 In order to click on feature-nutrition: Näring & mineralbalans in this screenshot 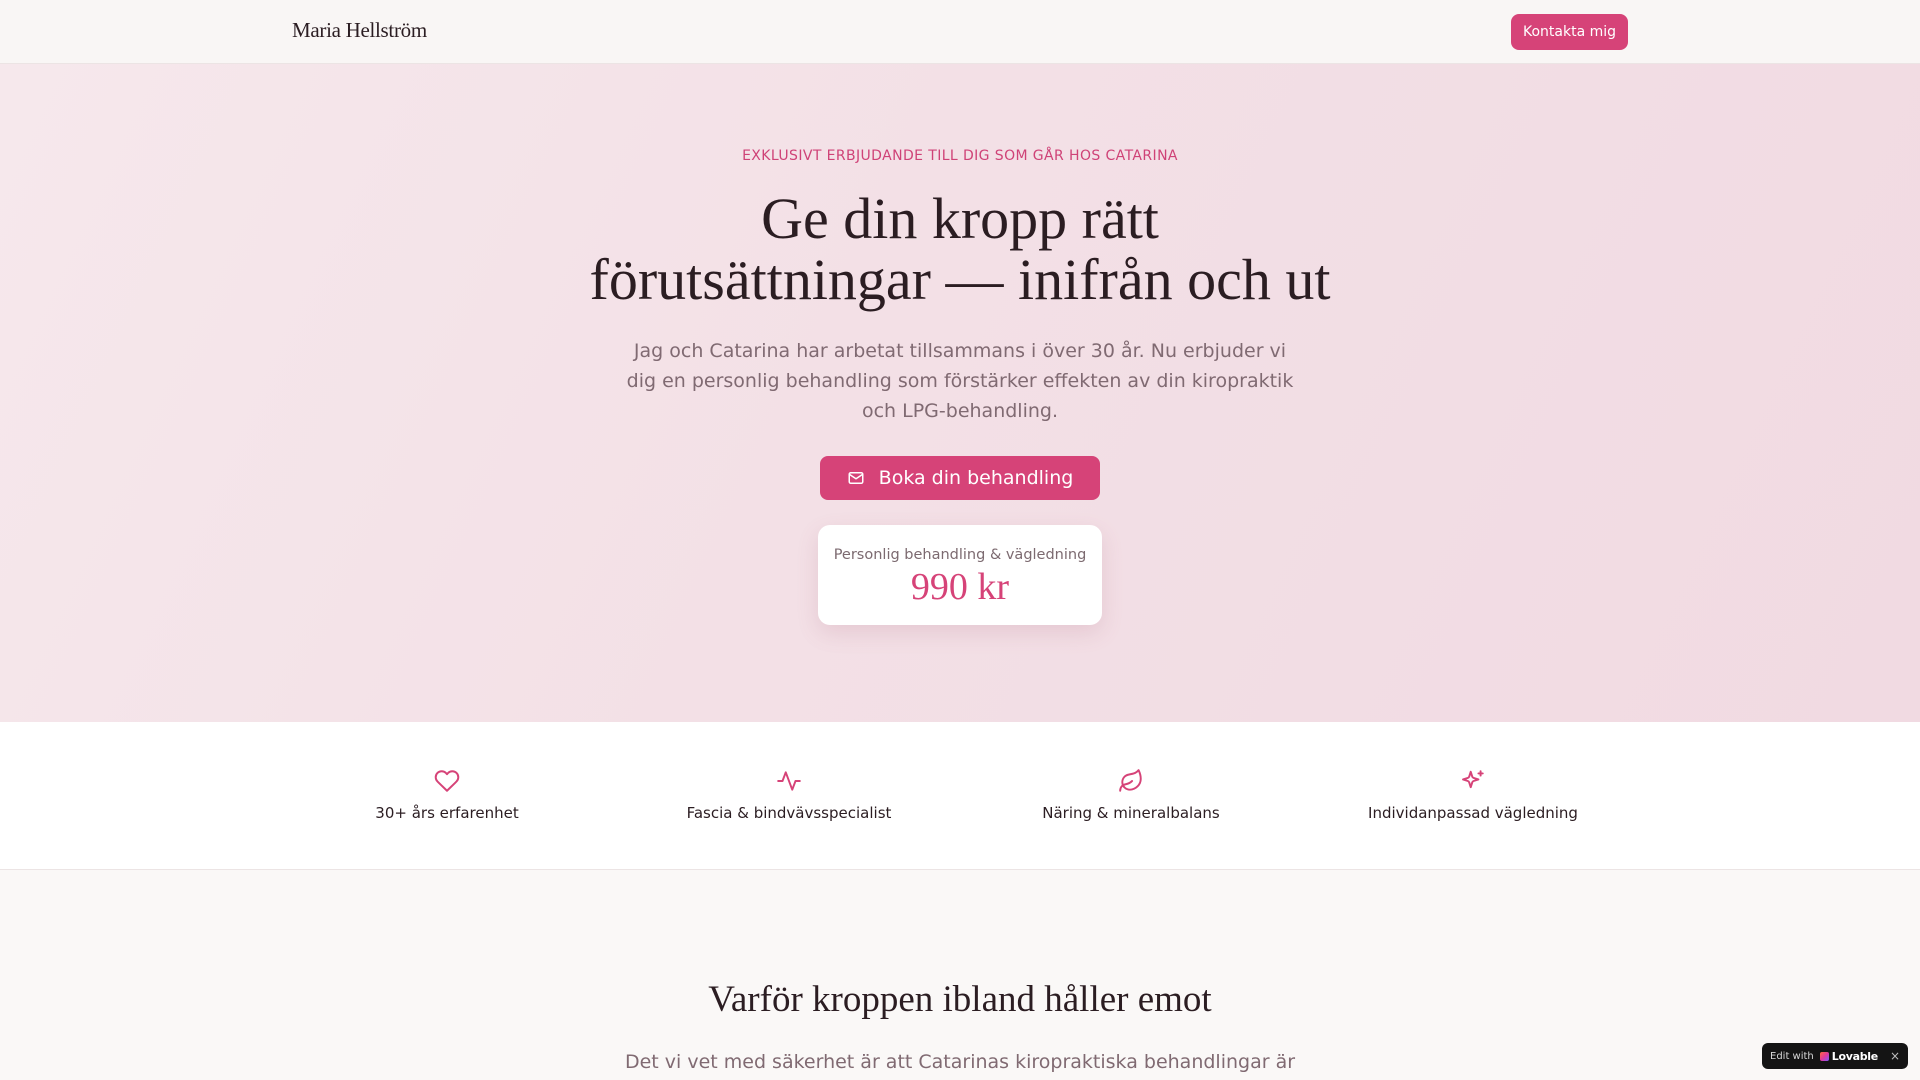, I will do `click(1131, 795)`.